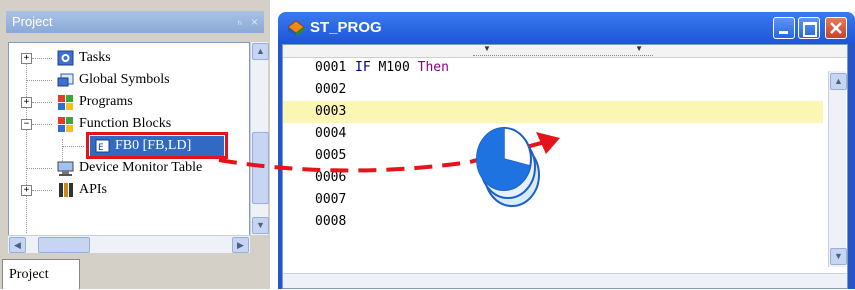 The width and height of the screenshot is (855, 290). I want to click on drag-annotation, so click(389, 167).